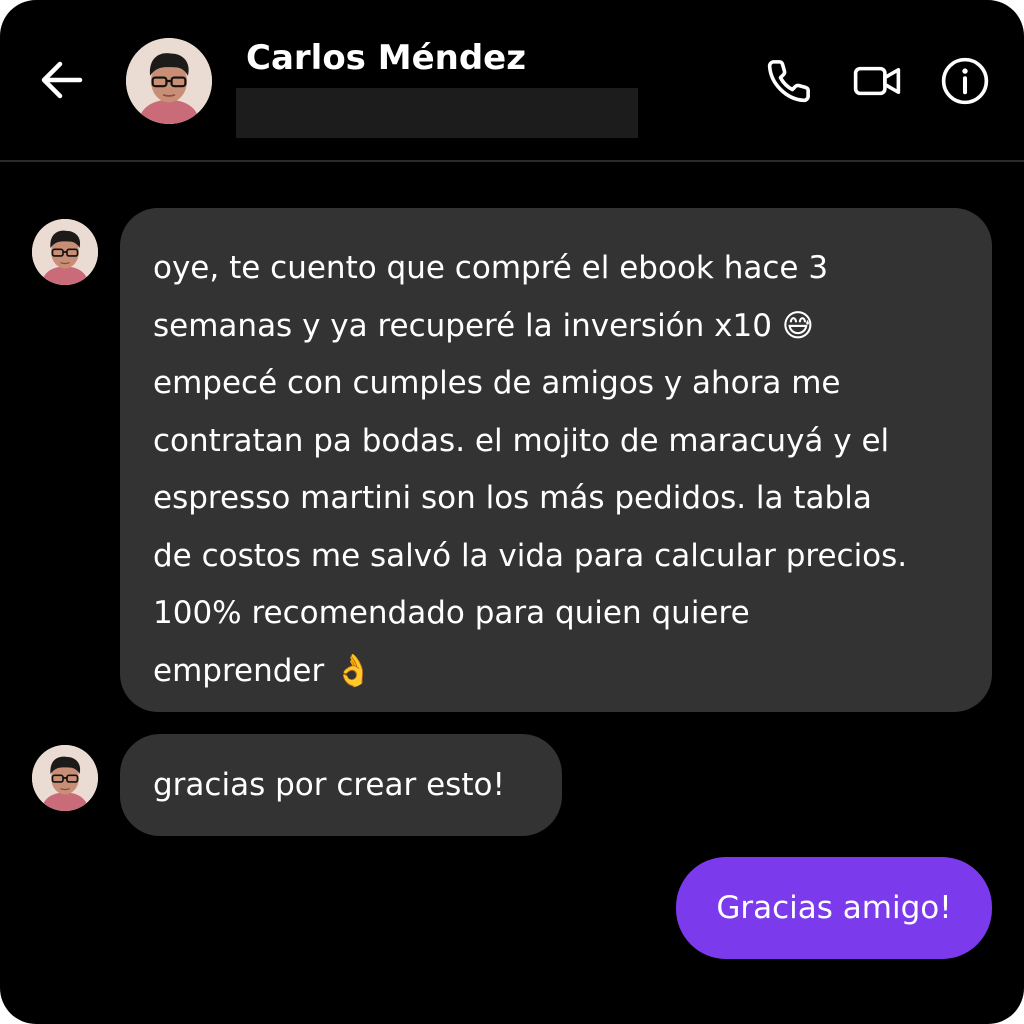  What do you see at coordinates (484, 325) in the screenshot?
I see `message-line: semanas y ya recuperé la inversión x10 😅` at bounding box center [484, 325].